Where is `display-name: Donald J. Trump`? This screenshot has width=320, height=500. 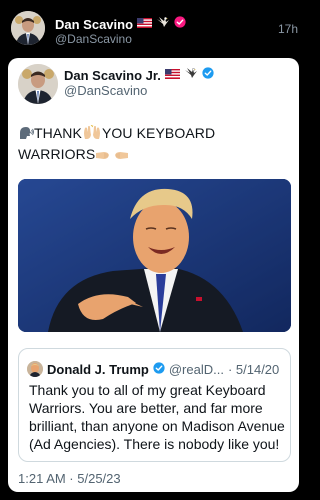
display-name: Donald J. Trump is located at coordinates (98, 369).